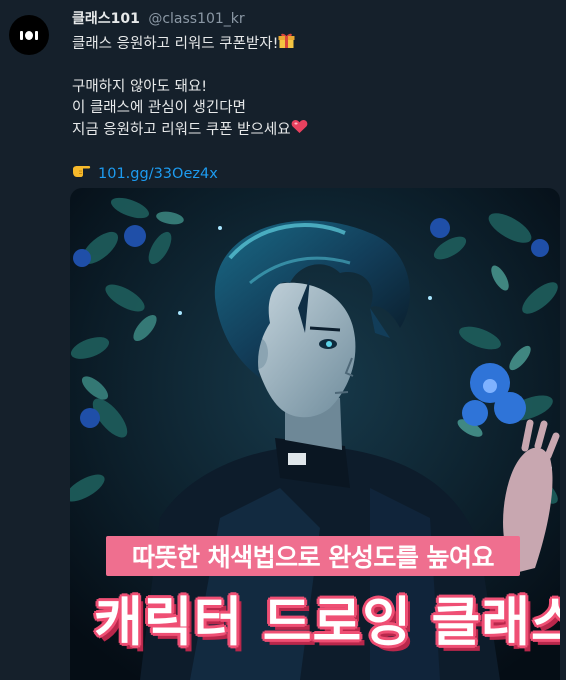 This screenshot has height=680, width=566. Describe the element at coordinates (327, 622) in the screenshot. I see `media-title: 캐릭터 드로잉 클래스` at that location.